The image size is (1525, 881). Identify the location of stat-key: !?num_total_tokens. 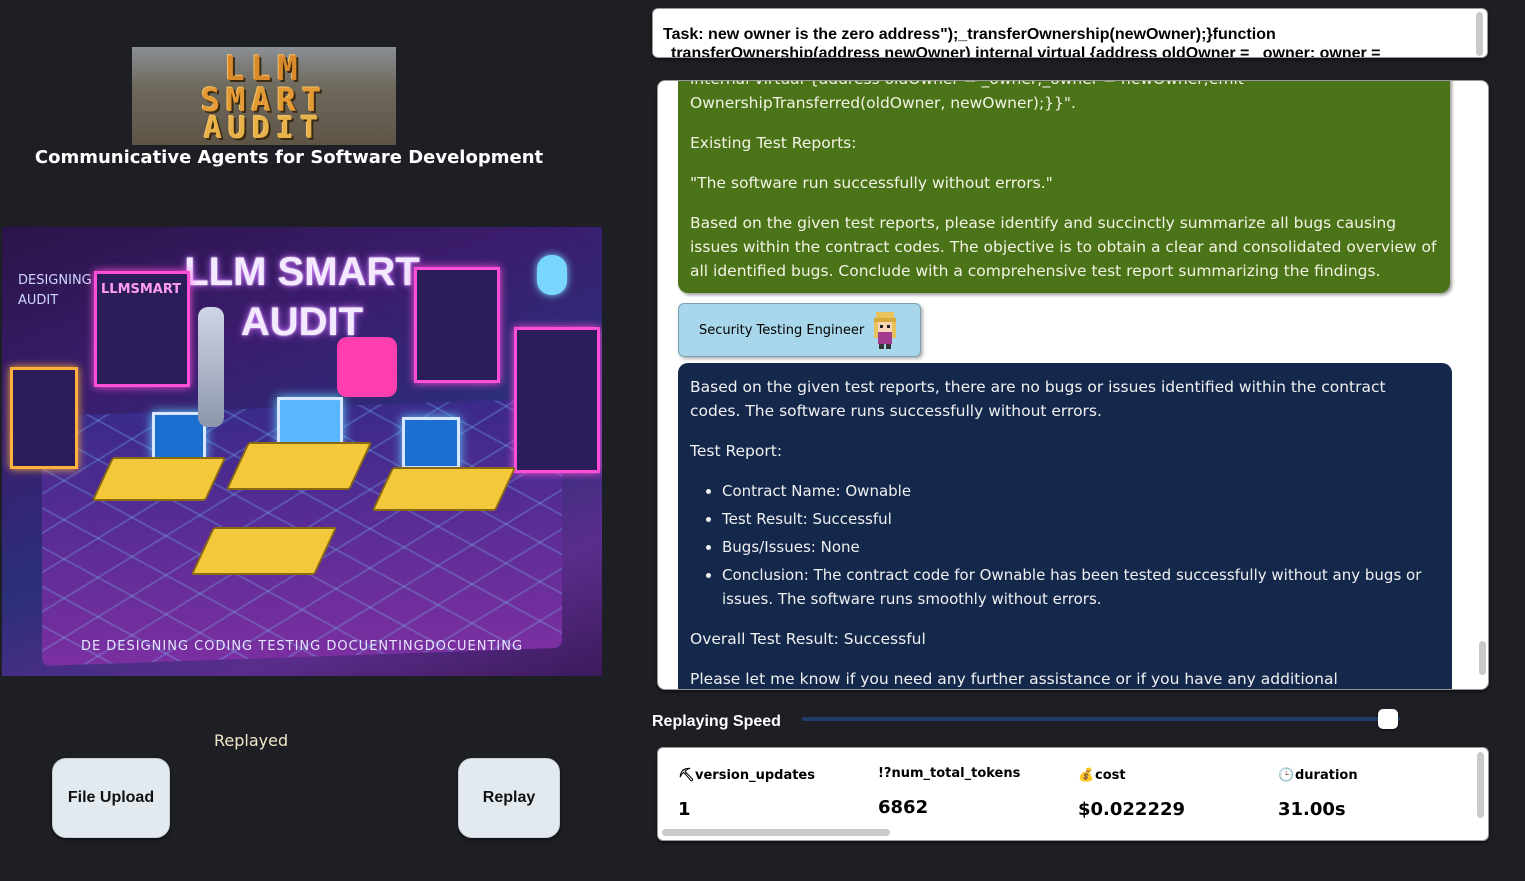
(949, 773).